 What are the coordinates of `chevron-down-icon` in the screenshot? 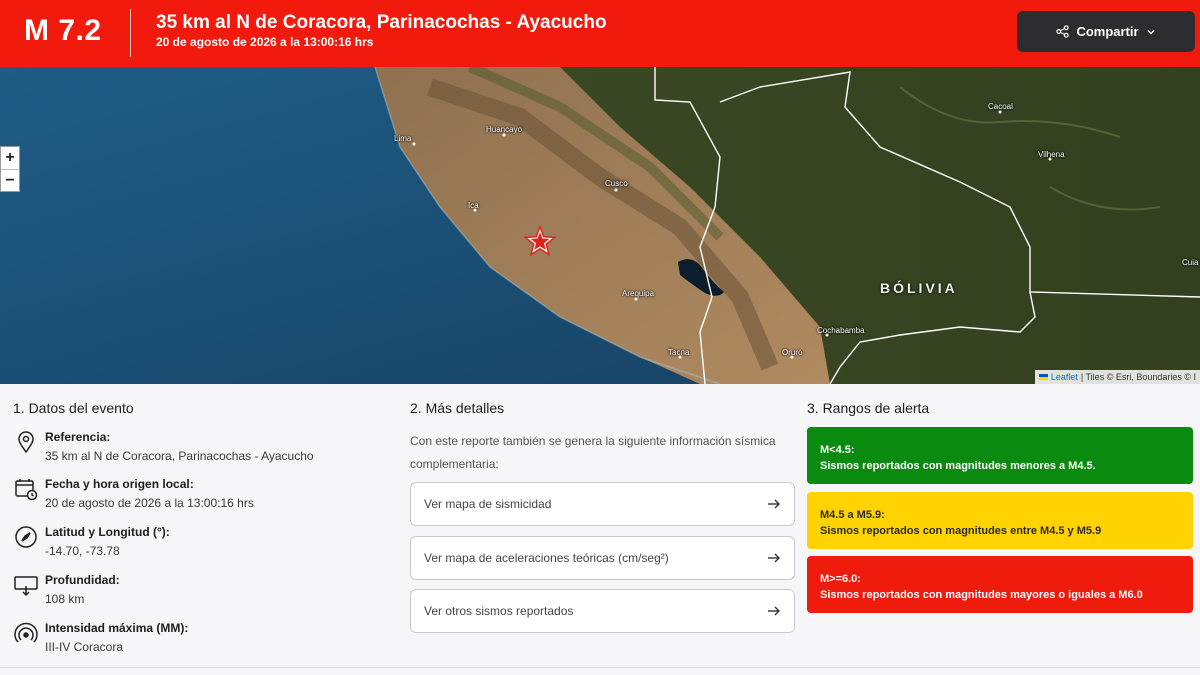 It's located at (1151, 31).